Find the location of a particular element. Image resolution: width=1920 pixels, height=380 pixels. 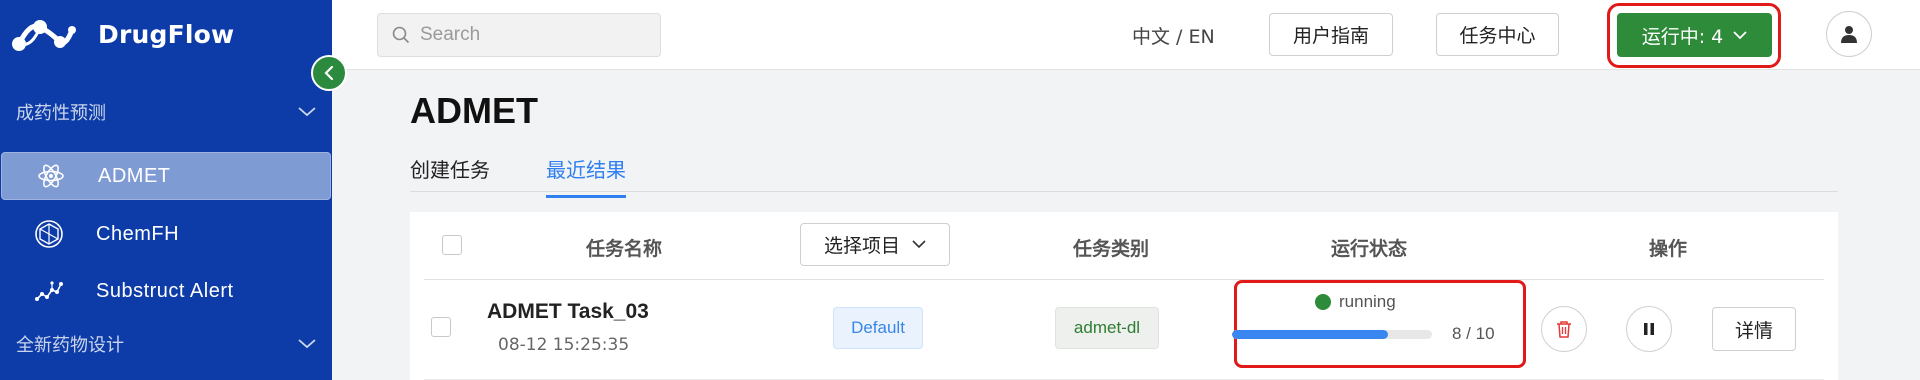

page-title: ADMET is located at coordinates (474, 110).